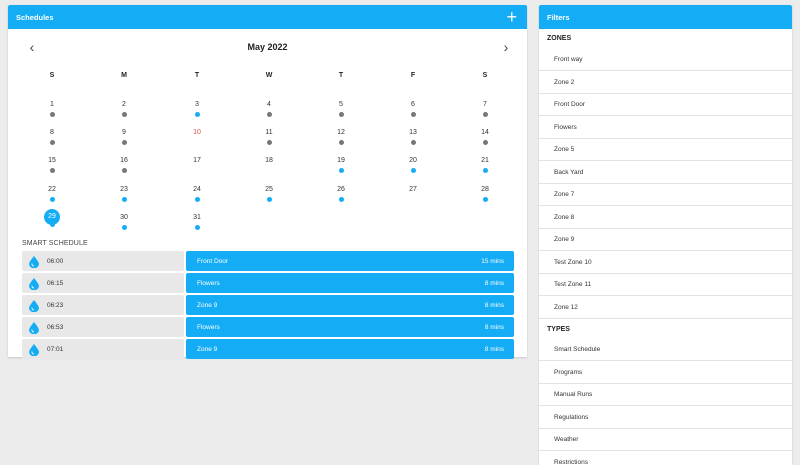 This screenshot has height=465, width=800. I want to click on schedule-row: 06:23 Zone 9 8 mins, so click(272, 305).